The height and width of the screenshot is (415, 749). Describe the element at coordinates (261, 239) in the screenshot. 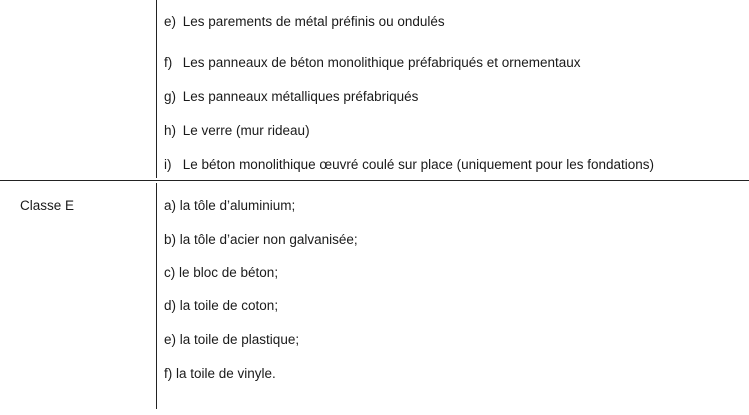

I see `class-item: b) la tôle d’acier non galvanisée;` at that location.